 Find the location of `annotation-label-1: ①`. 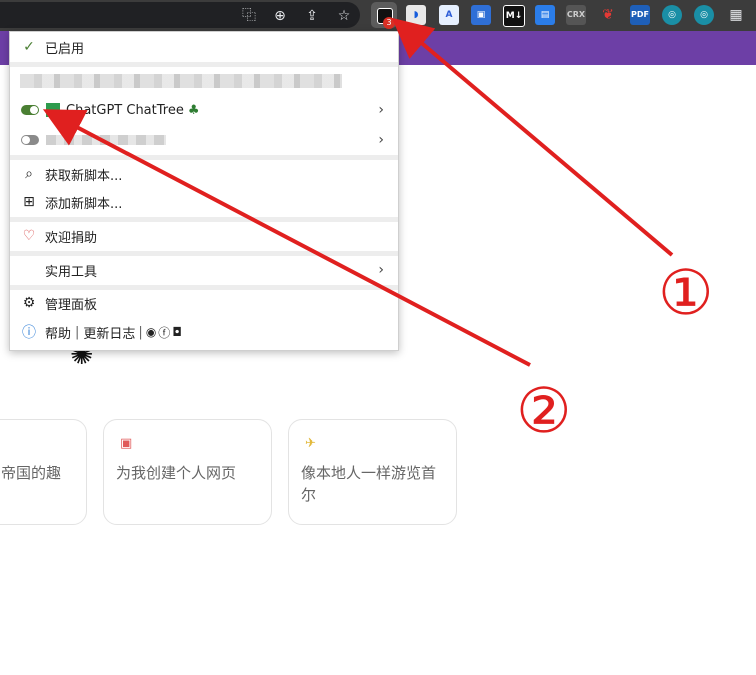

annotation-label-1: ① is located at coordinates (686, 292).